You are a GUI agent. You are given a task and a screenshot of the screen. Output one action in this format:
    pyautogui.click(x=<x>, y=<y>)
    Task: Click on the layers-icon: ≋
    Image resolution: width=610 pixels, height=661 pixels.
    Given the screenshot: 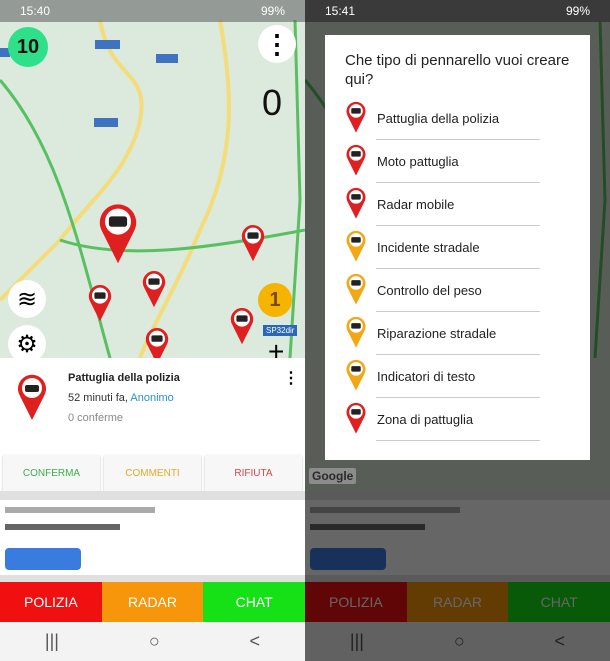 What is the action you would take?
    pyautogui.click(x=27, y=299)
    